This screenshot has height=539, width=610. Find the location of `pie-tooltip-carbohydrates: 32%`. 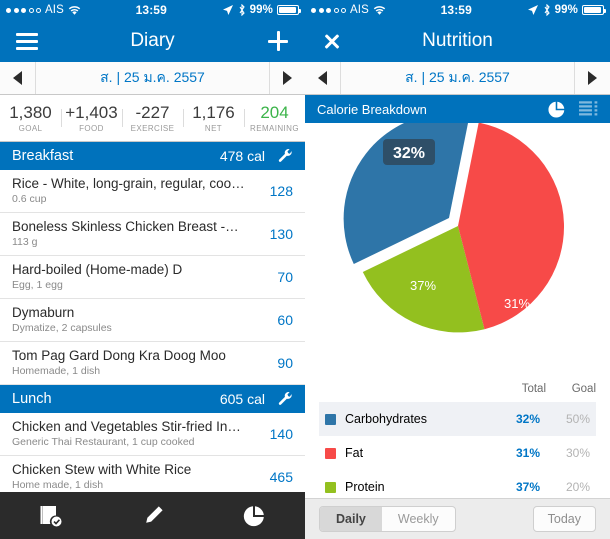

pie-tooltip-carbohydrates: 32% is located at coordinates (409, 152).